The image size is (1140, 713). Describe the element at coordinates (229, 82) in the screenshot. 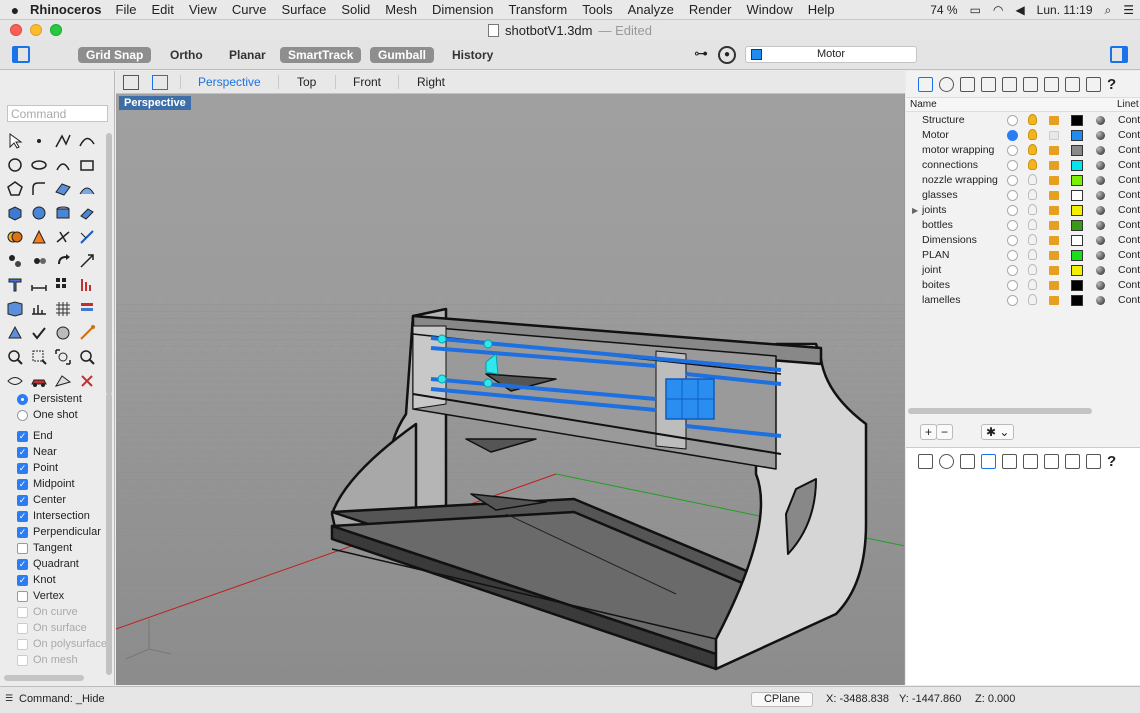

I see `tab-perspective: Perspective` at that location.